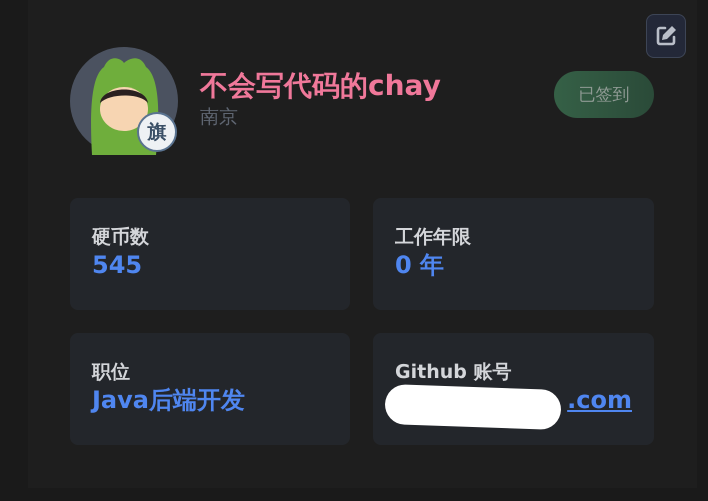 The height and width of the screenshot is (501, 708). Describe the element at coordinates (599, 400) in the screenshot. I see `github-link: .com` at that location.